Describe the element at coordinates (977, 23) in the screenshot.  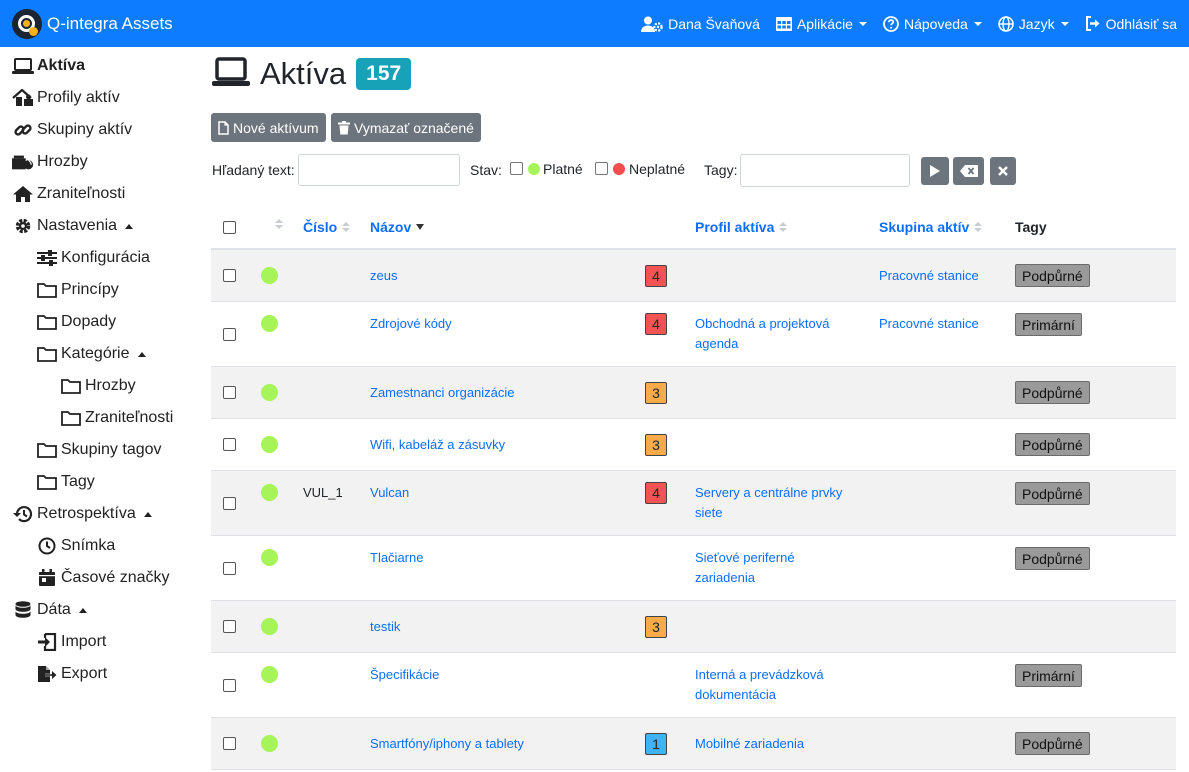
I see `chevron-down-icon` at that location.